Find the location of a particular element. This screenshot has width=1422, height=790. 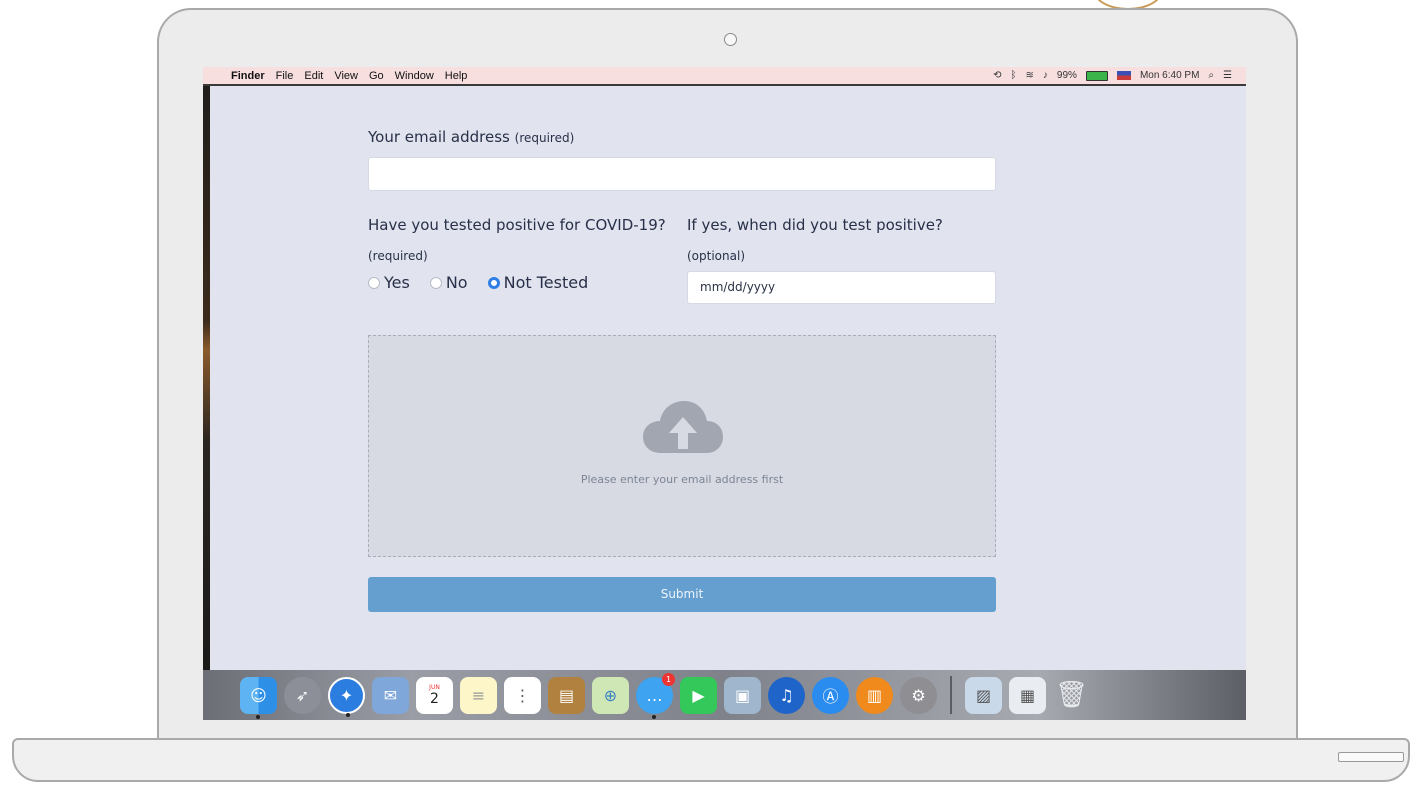

messages-icon: … 1 is located at coordinates (655, 695).